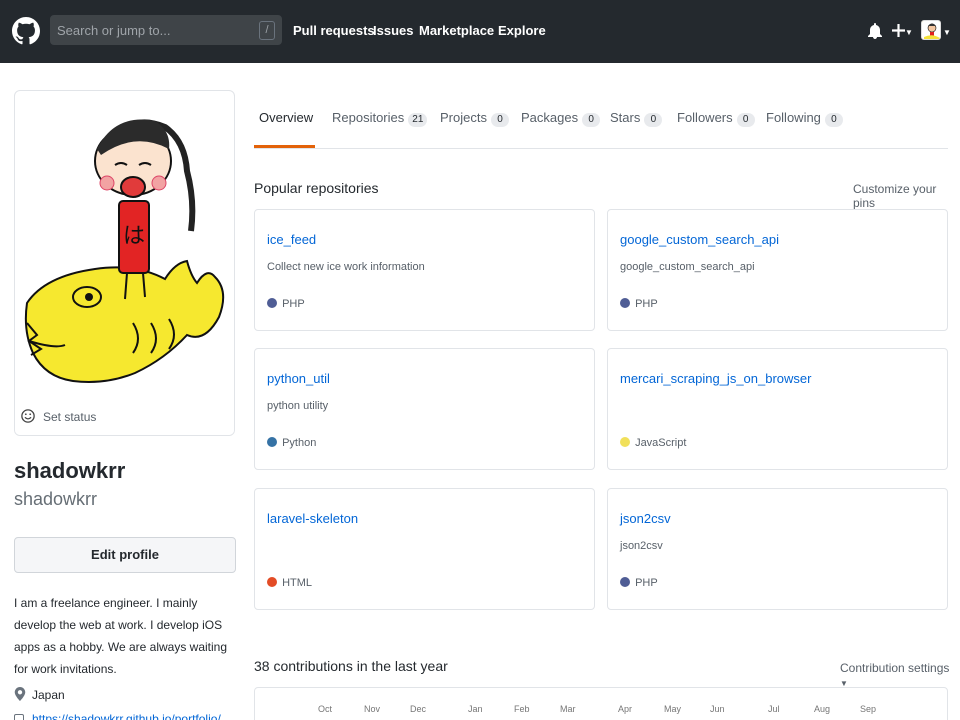  Describe the element at coordinates (124, 417) in the screenshot. I see `set-status-button: Set status` at that location.